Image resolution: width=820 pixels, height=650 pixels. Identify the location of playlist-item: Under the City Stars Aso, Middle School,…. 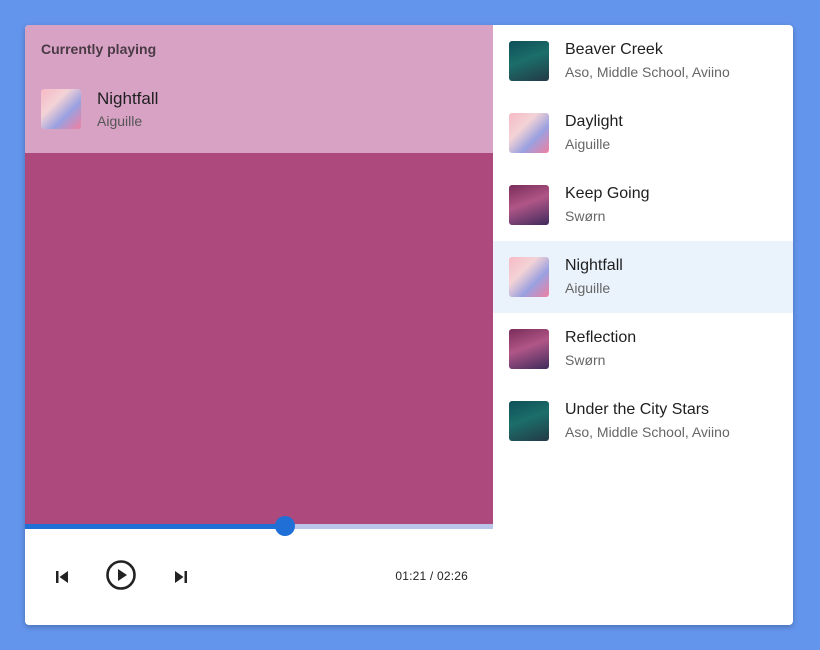
(643, 421).